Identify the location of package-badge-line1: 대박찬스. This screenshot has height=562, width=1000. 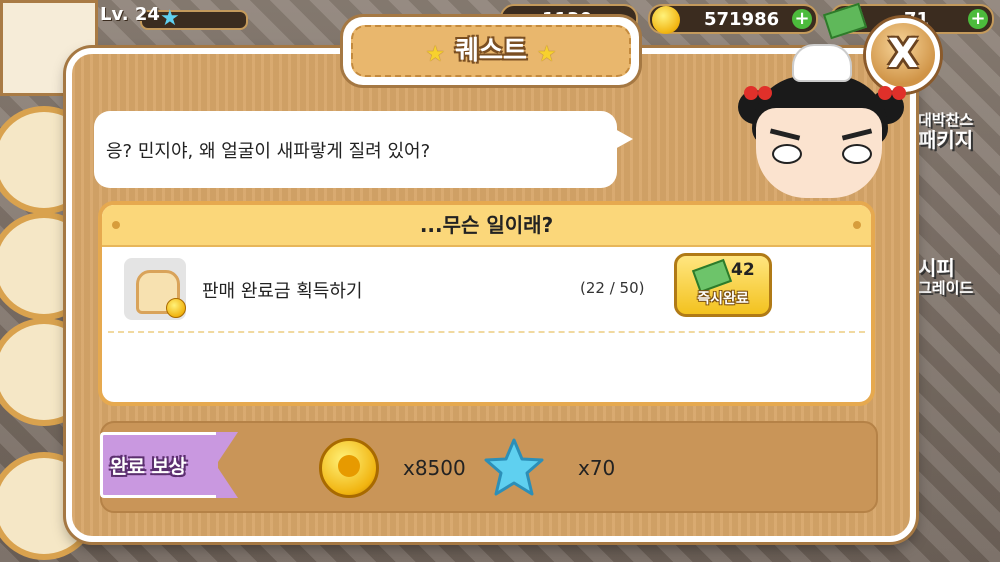
(946, 120).